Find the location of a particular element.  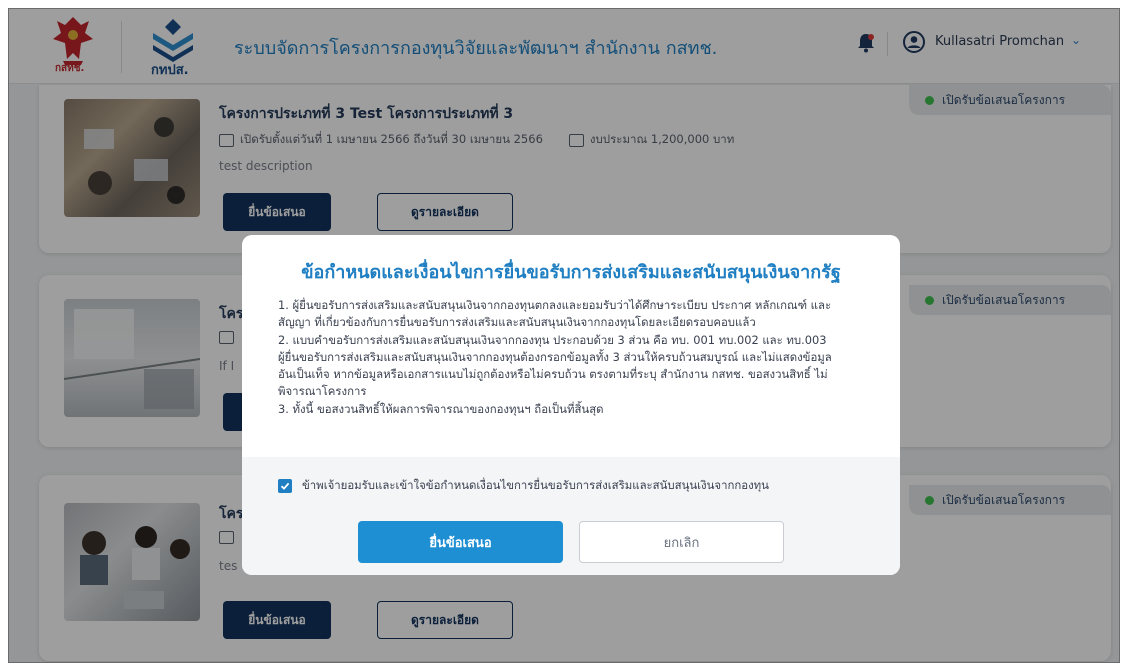

submit-proposal-button: ยื่นข้อเสนอ is located at coordinates (460, 542).